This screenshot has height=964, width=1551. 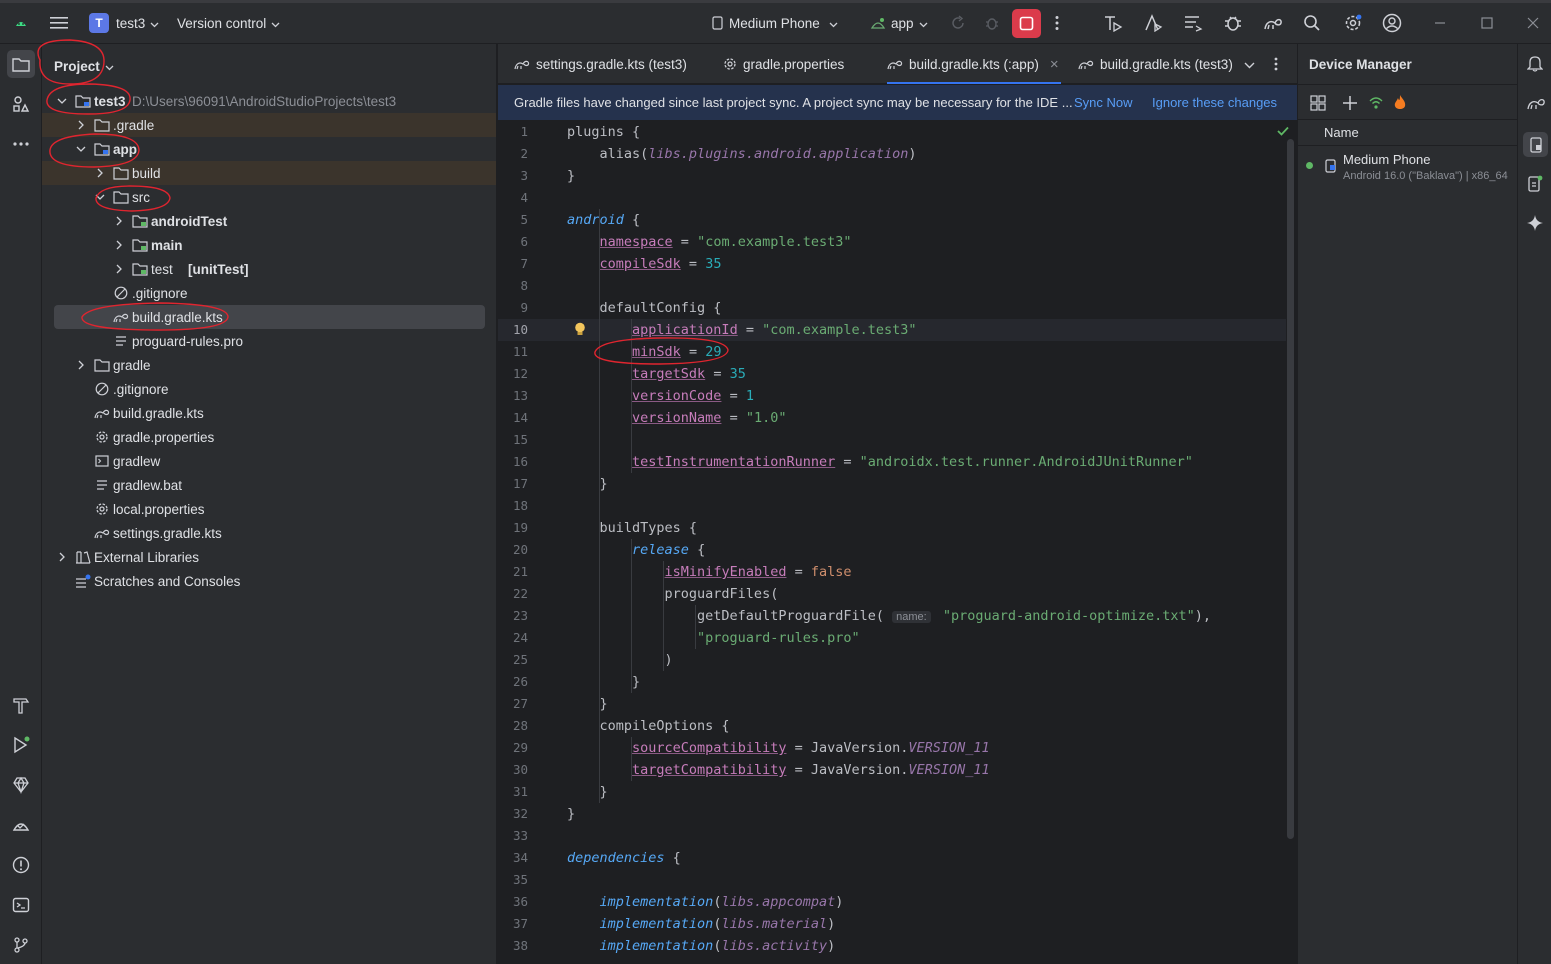 What do you see at coordinates (1353, 23) in the screenshot?
I see `settings-gear-icon` at bounding box center [1353, 23].